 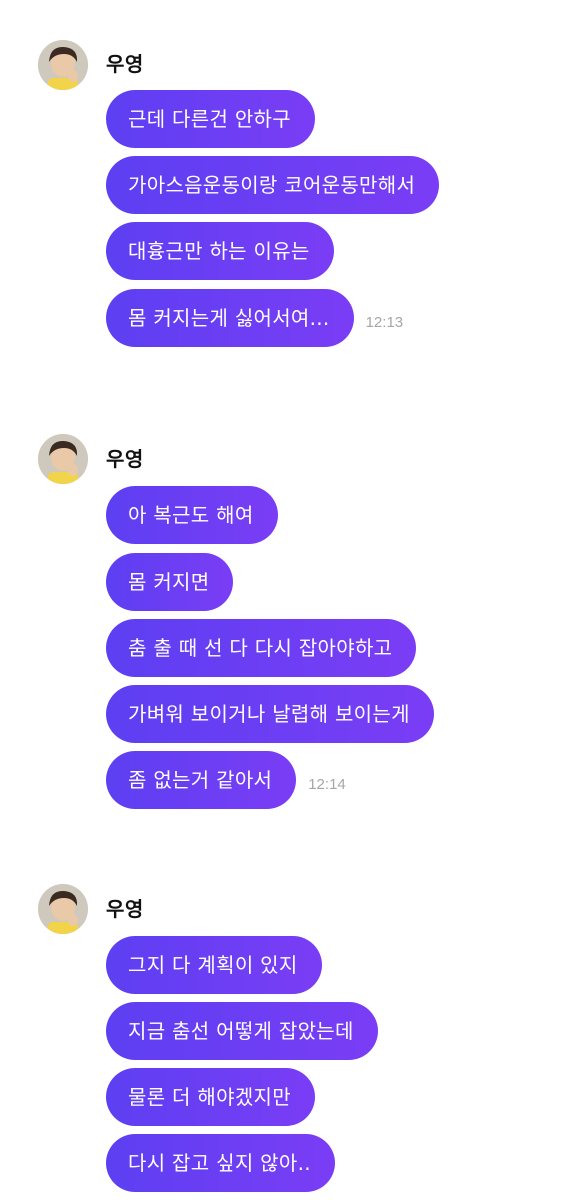 I want to click on message-bubble: 가벼워 보이거나 날렵해 보이는게, so click(x=270, y=714).